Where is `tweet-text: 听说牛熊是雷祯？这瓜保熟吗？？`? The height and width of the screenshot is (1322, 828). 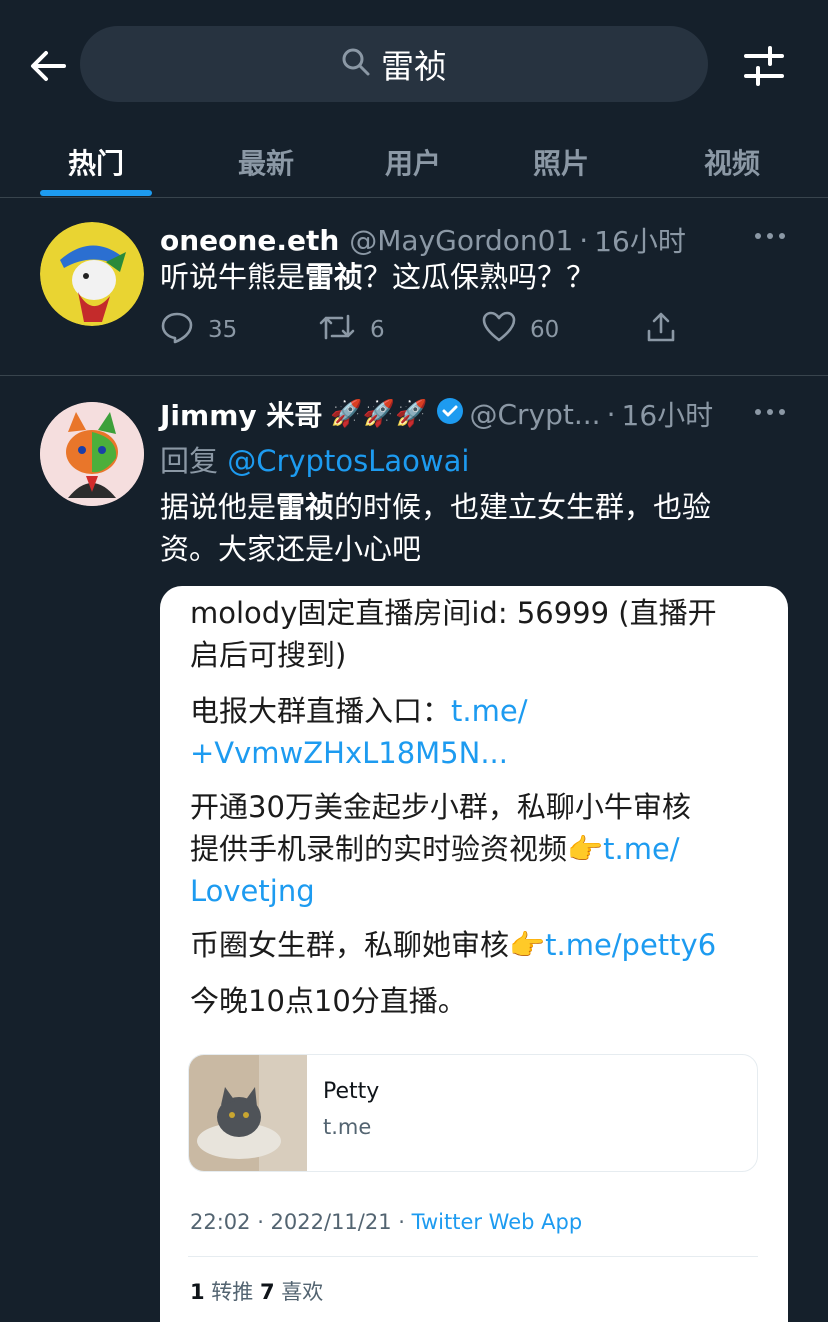
tweet-text: 听说牛熊是雷祯？这瓜保熟吗？？ is located at coordinates (378, 277).